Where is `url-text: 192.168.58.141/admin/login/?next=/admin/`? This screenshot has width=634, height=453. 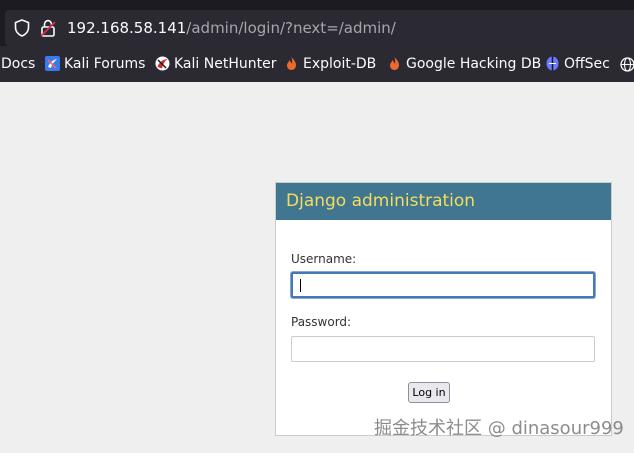 url-text: 192.168.58.141/admin/login/?next=/admin/ is located at coordinates (231, 28).